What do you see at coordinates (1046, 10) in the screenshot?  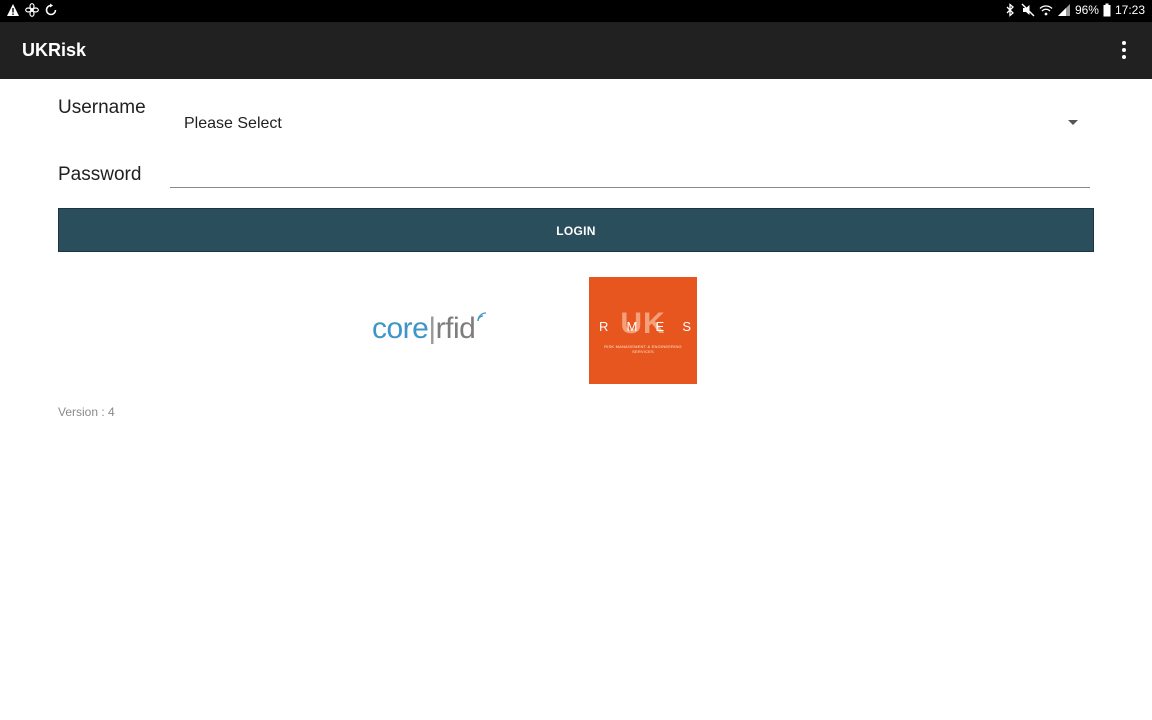 I see `wifi-icon` at bounding box center [1046, 10].